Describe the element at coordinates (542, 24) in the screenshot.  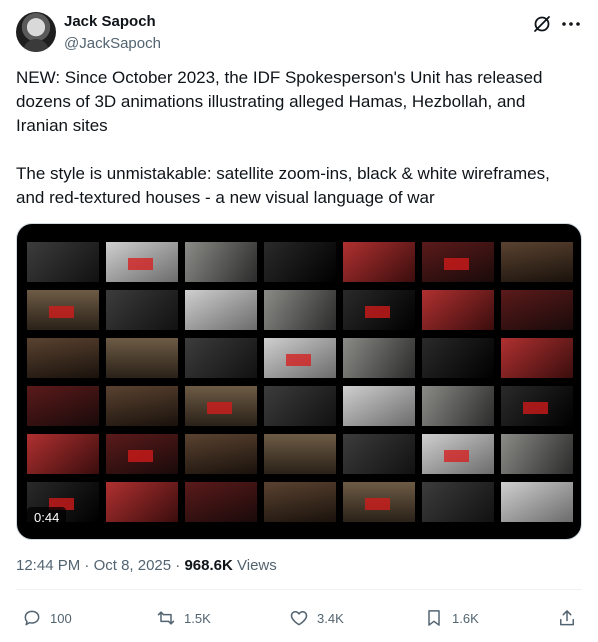
I see `grok-icon` at that location.